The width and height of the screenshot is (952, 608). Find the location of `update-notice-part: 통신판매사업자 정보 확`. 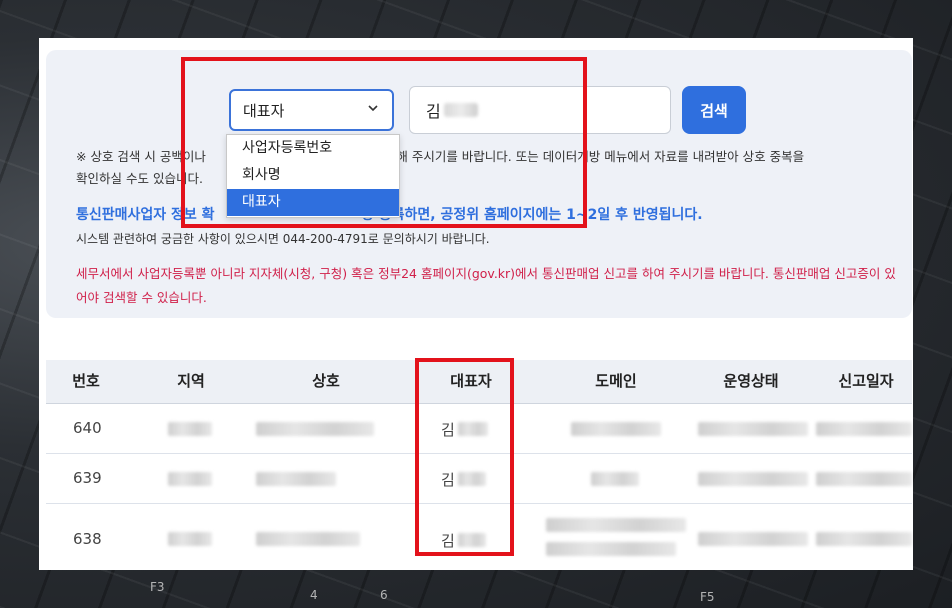

update-notice-part: 통신판매사업자 정보 확 is located at coordinates (145, 215).